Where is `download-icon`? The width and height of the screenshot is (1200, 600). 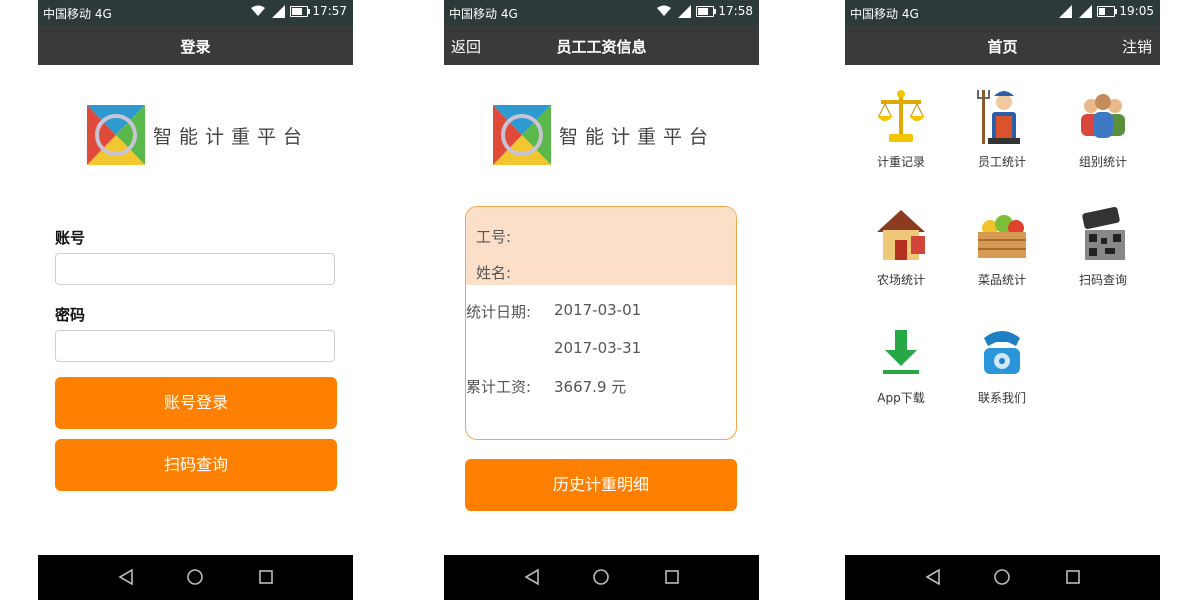 download-icon is located at coordinates (901, 352).